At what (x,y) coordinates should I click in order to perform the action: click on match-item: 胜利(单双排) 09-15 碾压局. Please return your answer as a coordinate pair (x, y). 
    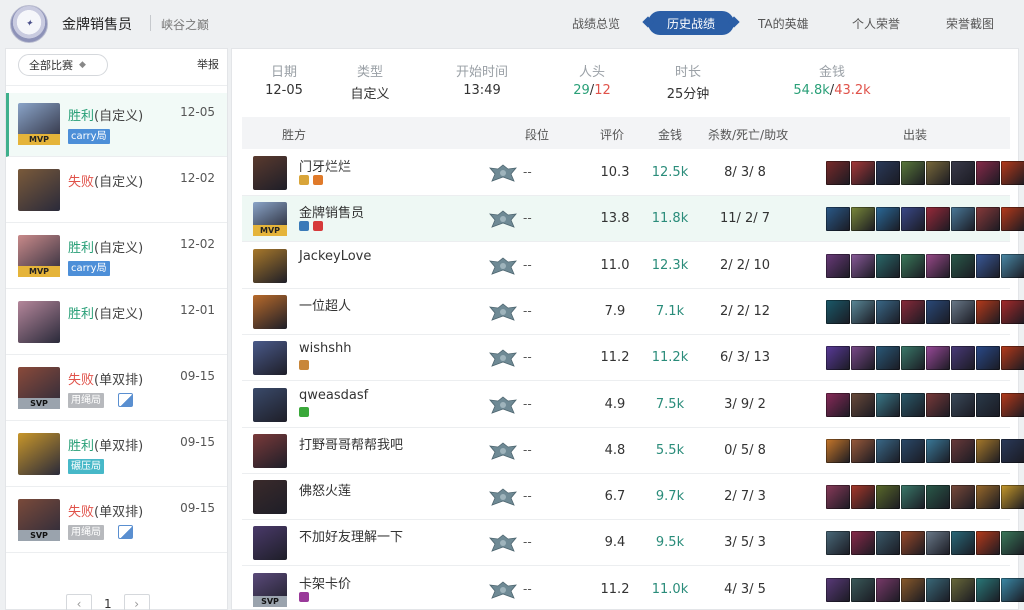
    Looking at the image, I should click on (116, 455).